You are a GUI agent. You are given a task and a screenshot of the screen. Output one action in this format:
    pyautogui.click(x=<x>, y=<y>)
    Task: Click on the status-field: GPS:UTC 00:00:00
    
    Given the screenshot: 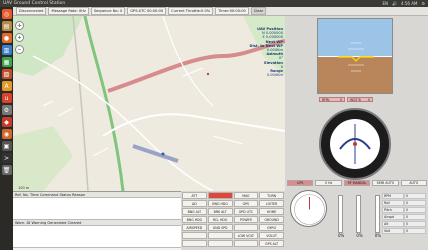 What is the action you would take?
    pyautogui.click(x=147, y=11)
    